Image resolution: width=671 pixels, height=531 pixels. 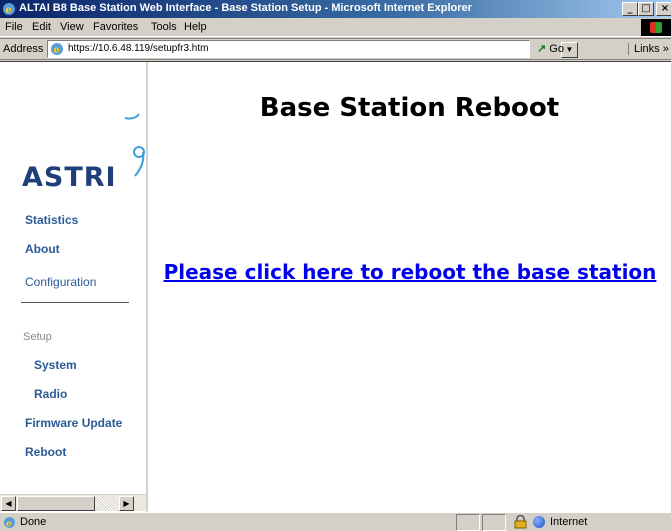 What do you see at coordinates (56, 503) in the screenshot?
I see `scrollbar-thumb` at bounding box center [56, 503].